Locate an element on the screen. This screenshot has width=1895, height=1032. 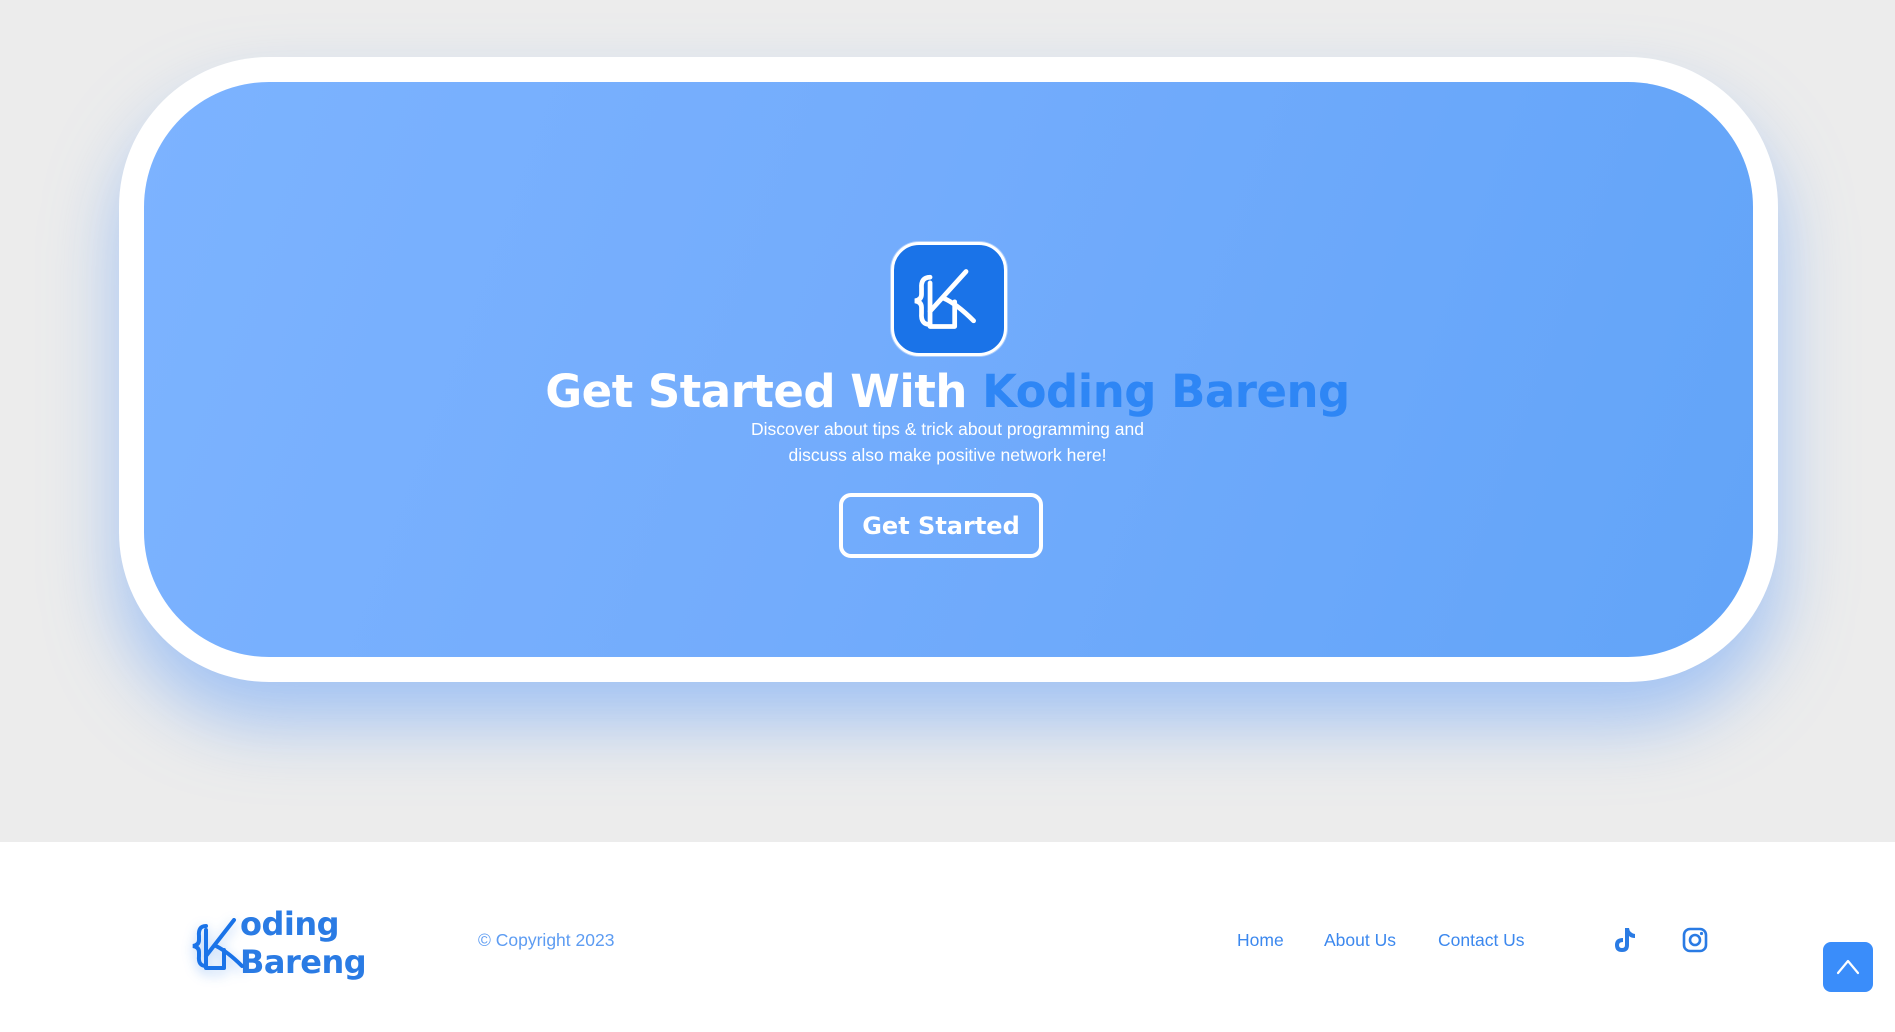
copyright-text: © Copyright 2023 is located at coordinates (546, 940).